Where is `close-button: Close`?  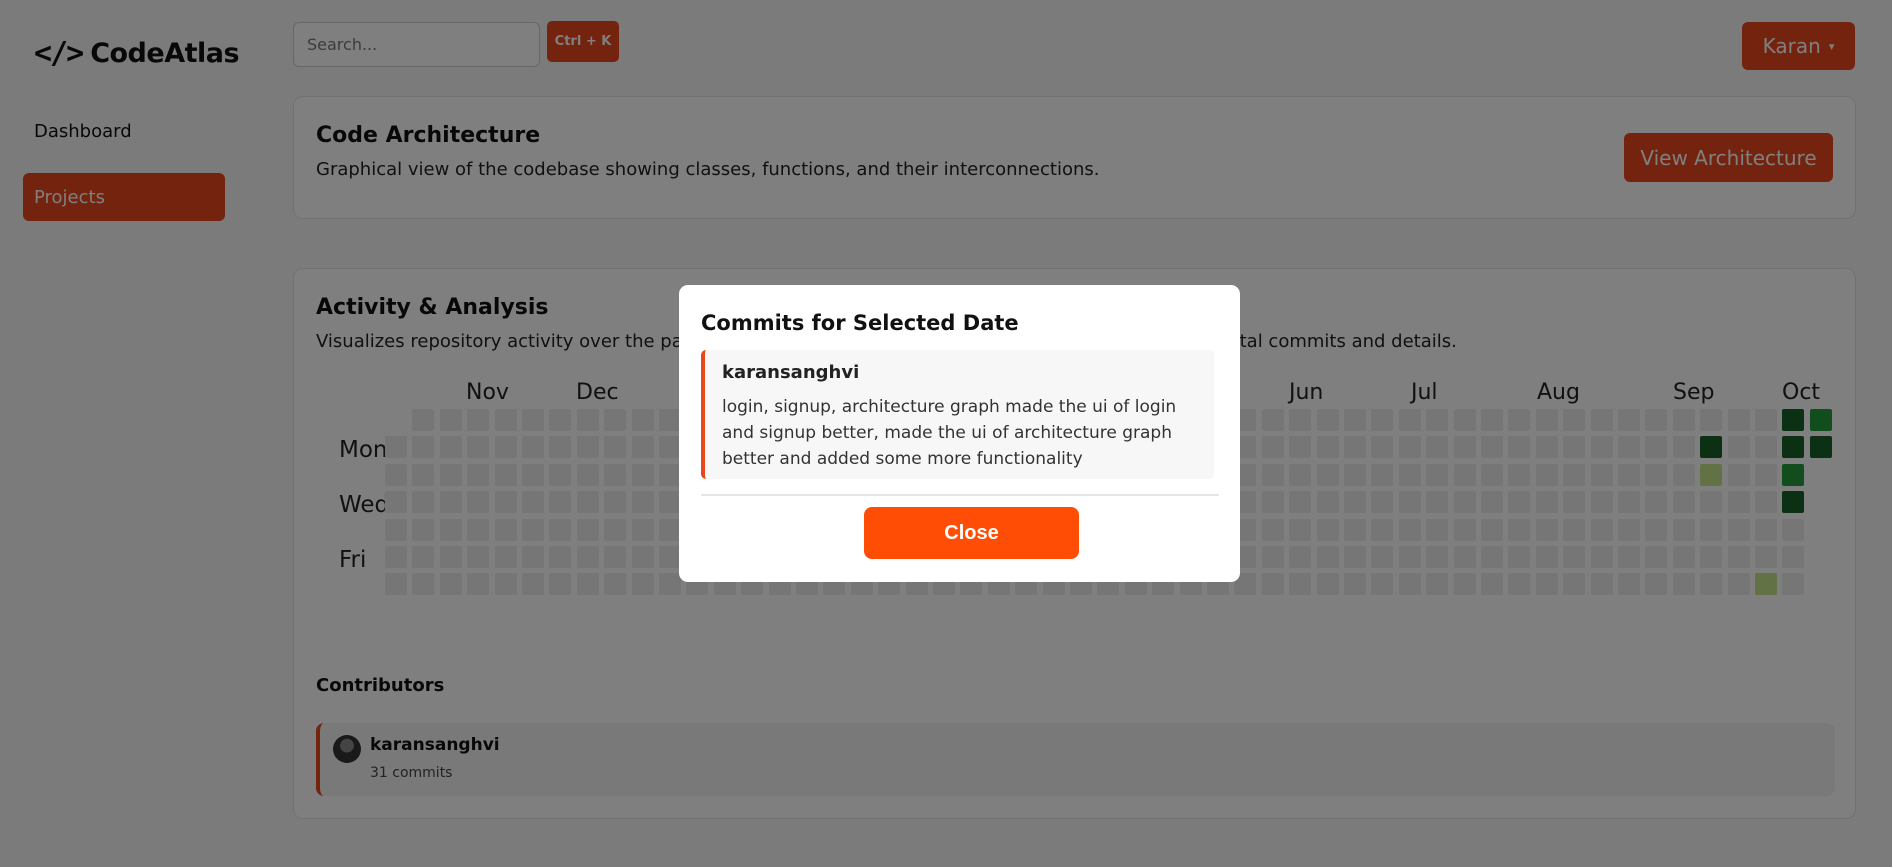 close-button: Close is located at coordinates (971, 533).